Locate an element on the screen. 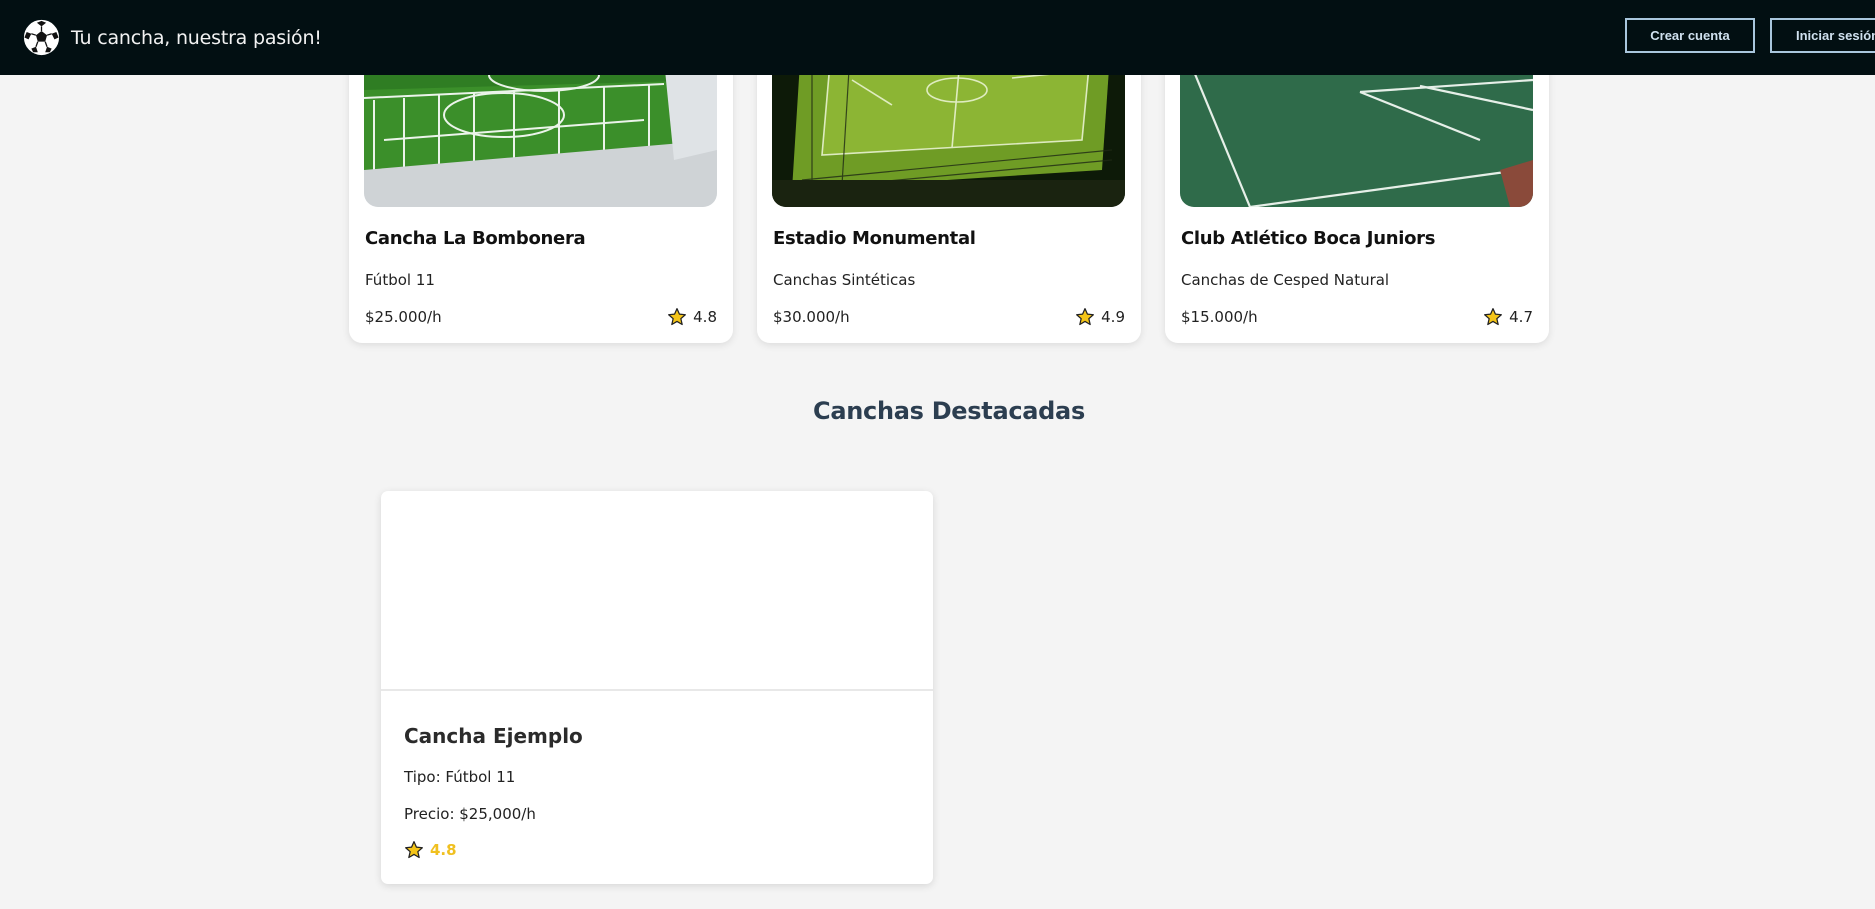  featured-field-rating: 4.8 is located at coordinates (430, 850).